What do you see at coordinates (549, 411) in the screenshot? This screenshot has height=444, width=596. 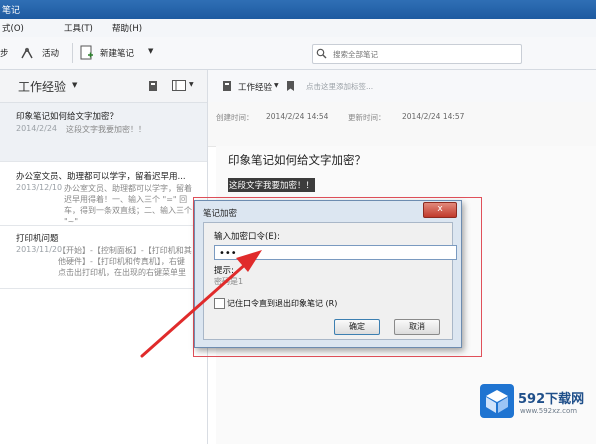 I see `watermark-url: www.592xz.com` at bounding box center [549, 411].